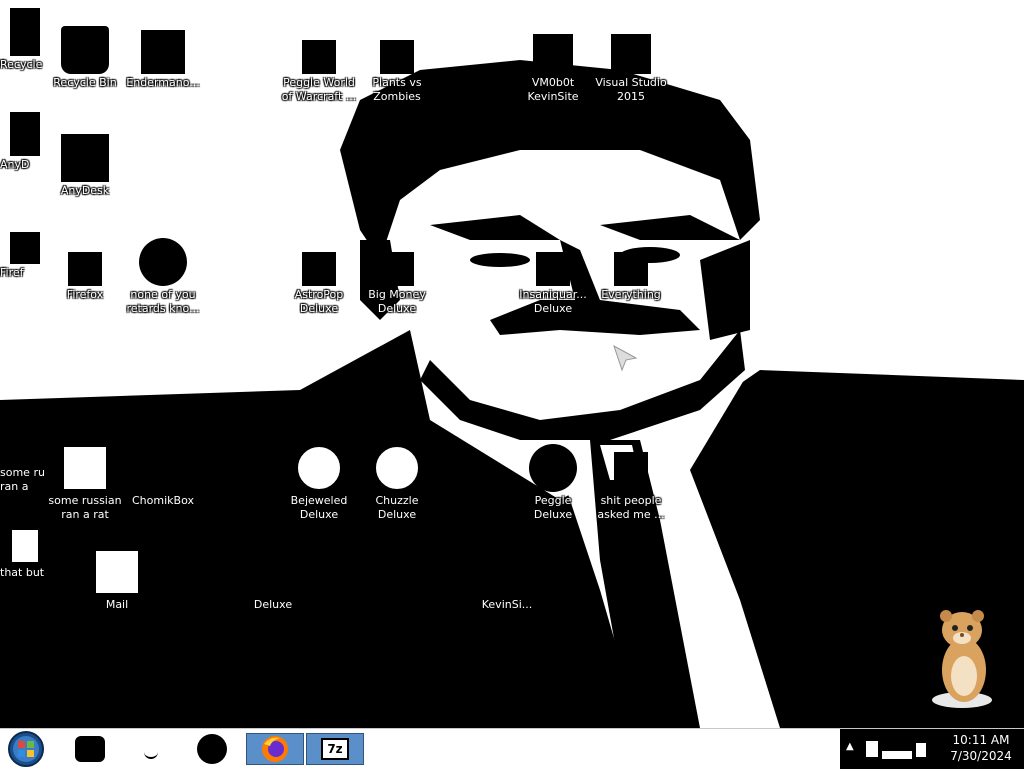  I want to click on anydesk-icon, so click(85, 158).